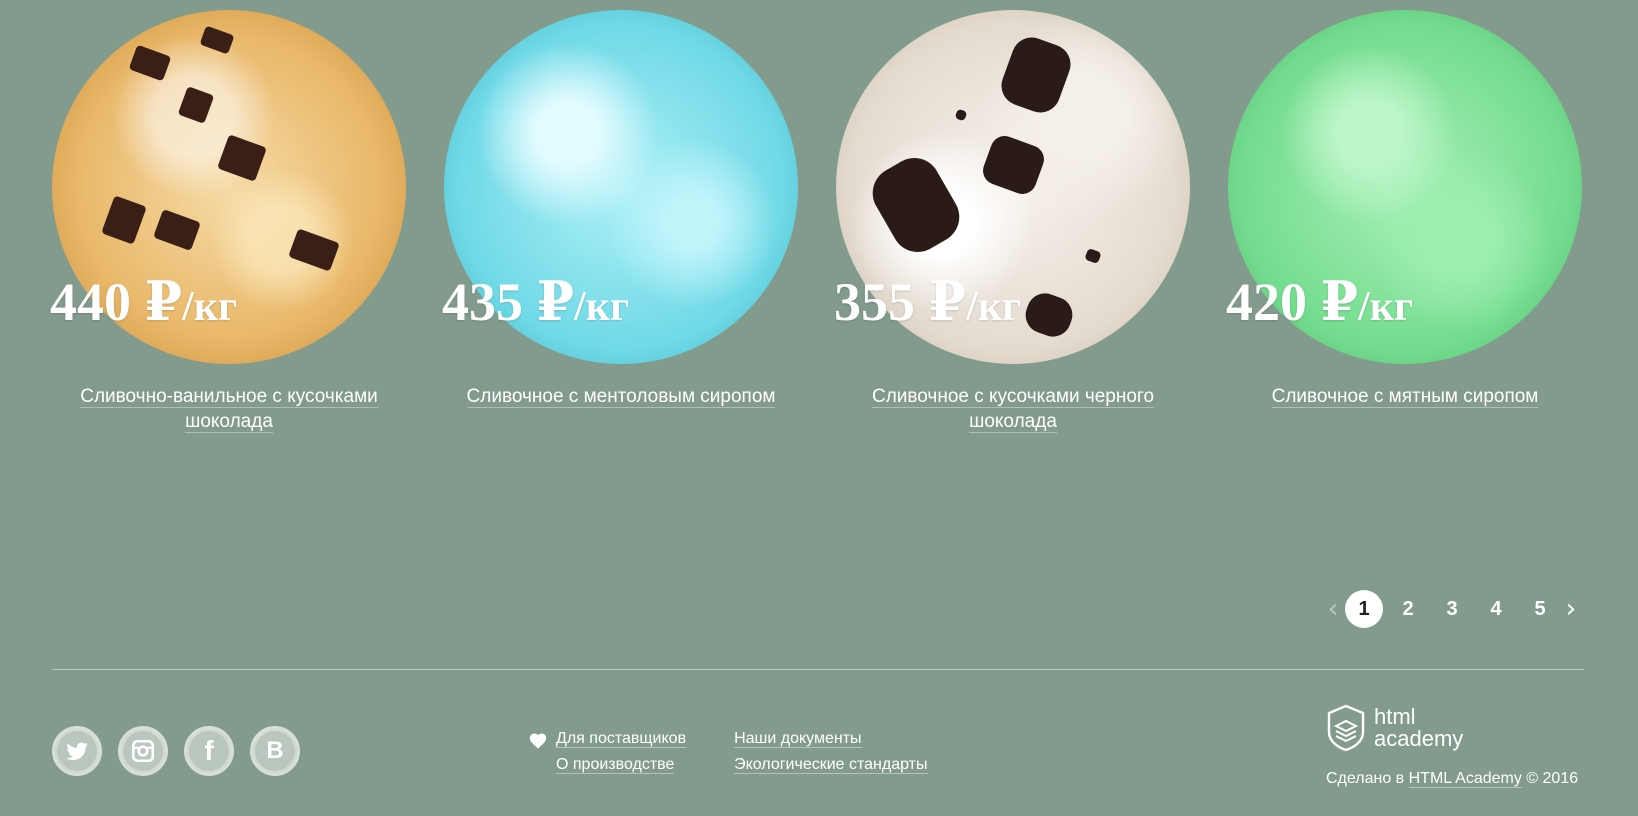 The width and height of the screenshot is (1638, 816). What do you see at coordinates (1346, 728) in the screenshot?
I see `academy-shield-icon` at bounding box center [1346, 728].